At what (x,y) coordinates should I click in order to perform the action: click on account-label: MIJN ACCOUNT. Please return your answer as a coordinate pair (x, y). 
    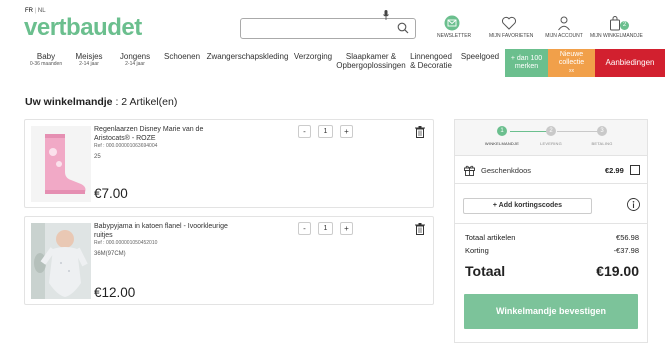
    Looking at the image, I should click on (564, 36).